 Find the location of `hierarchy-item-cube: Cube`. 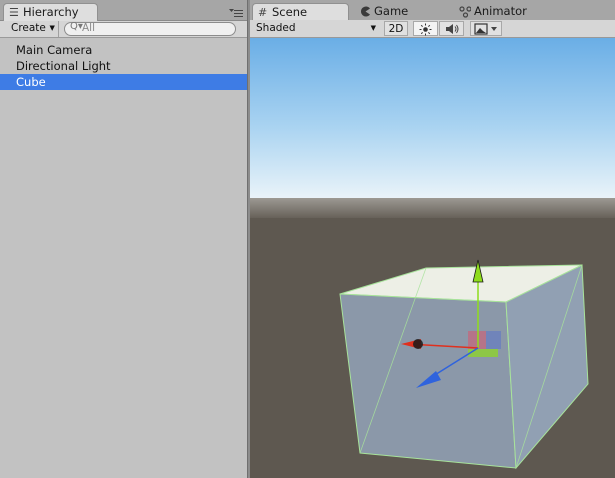

hierarchy-item-cube: Cube is located at coordinates (123, 82).